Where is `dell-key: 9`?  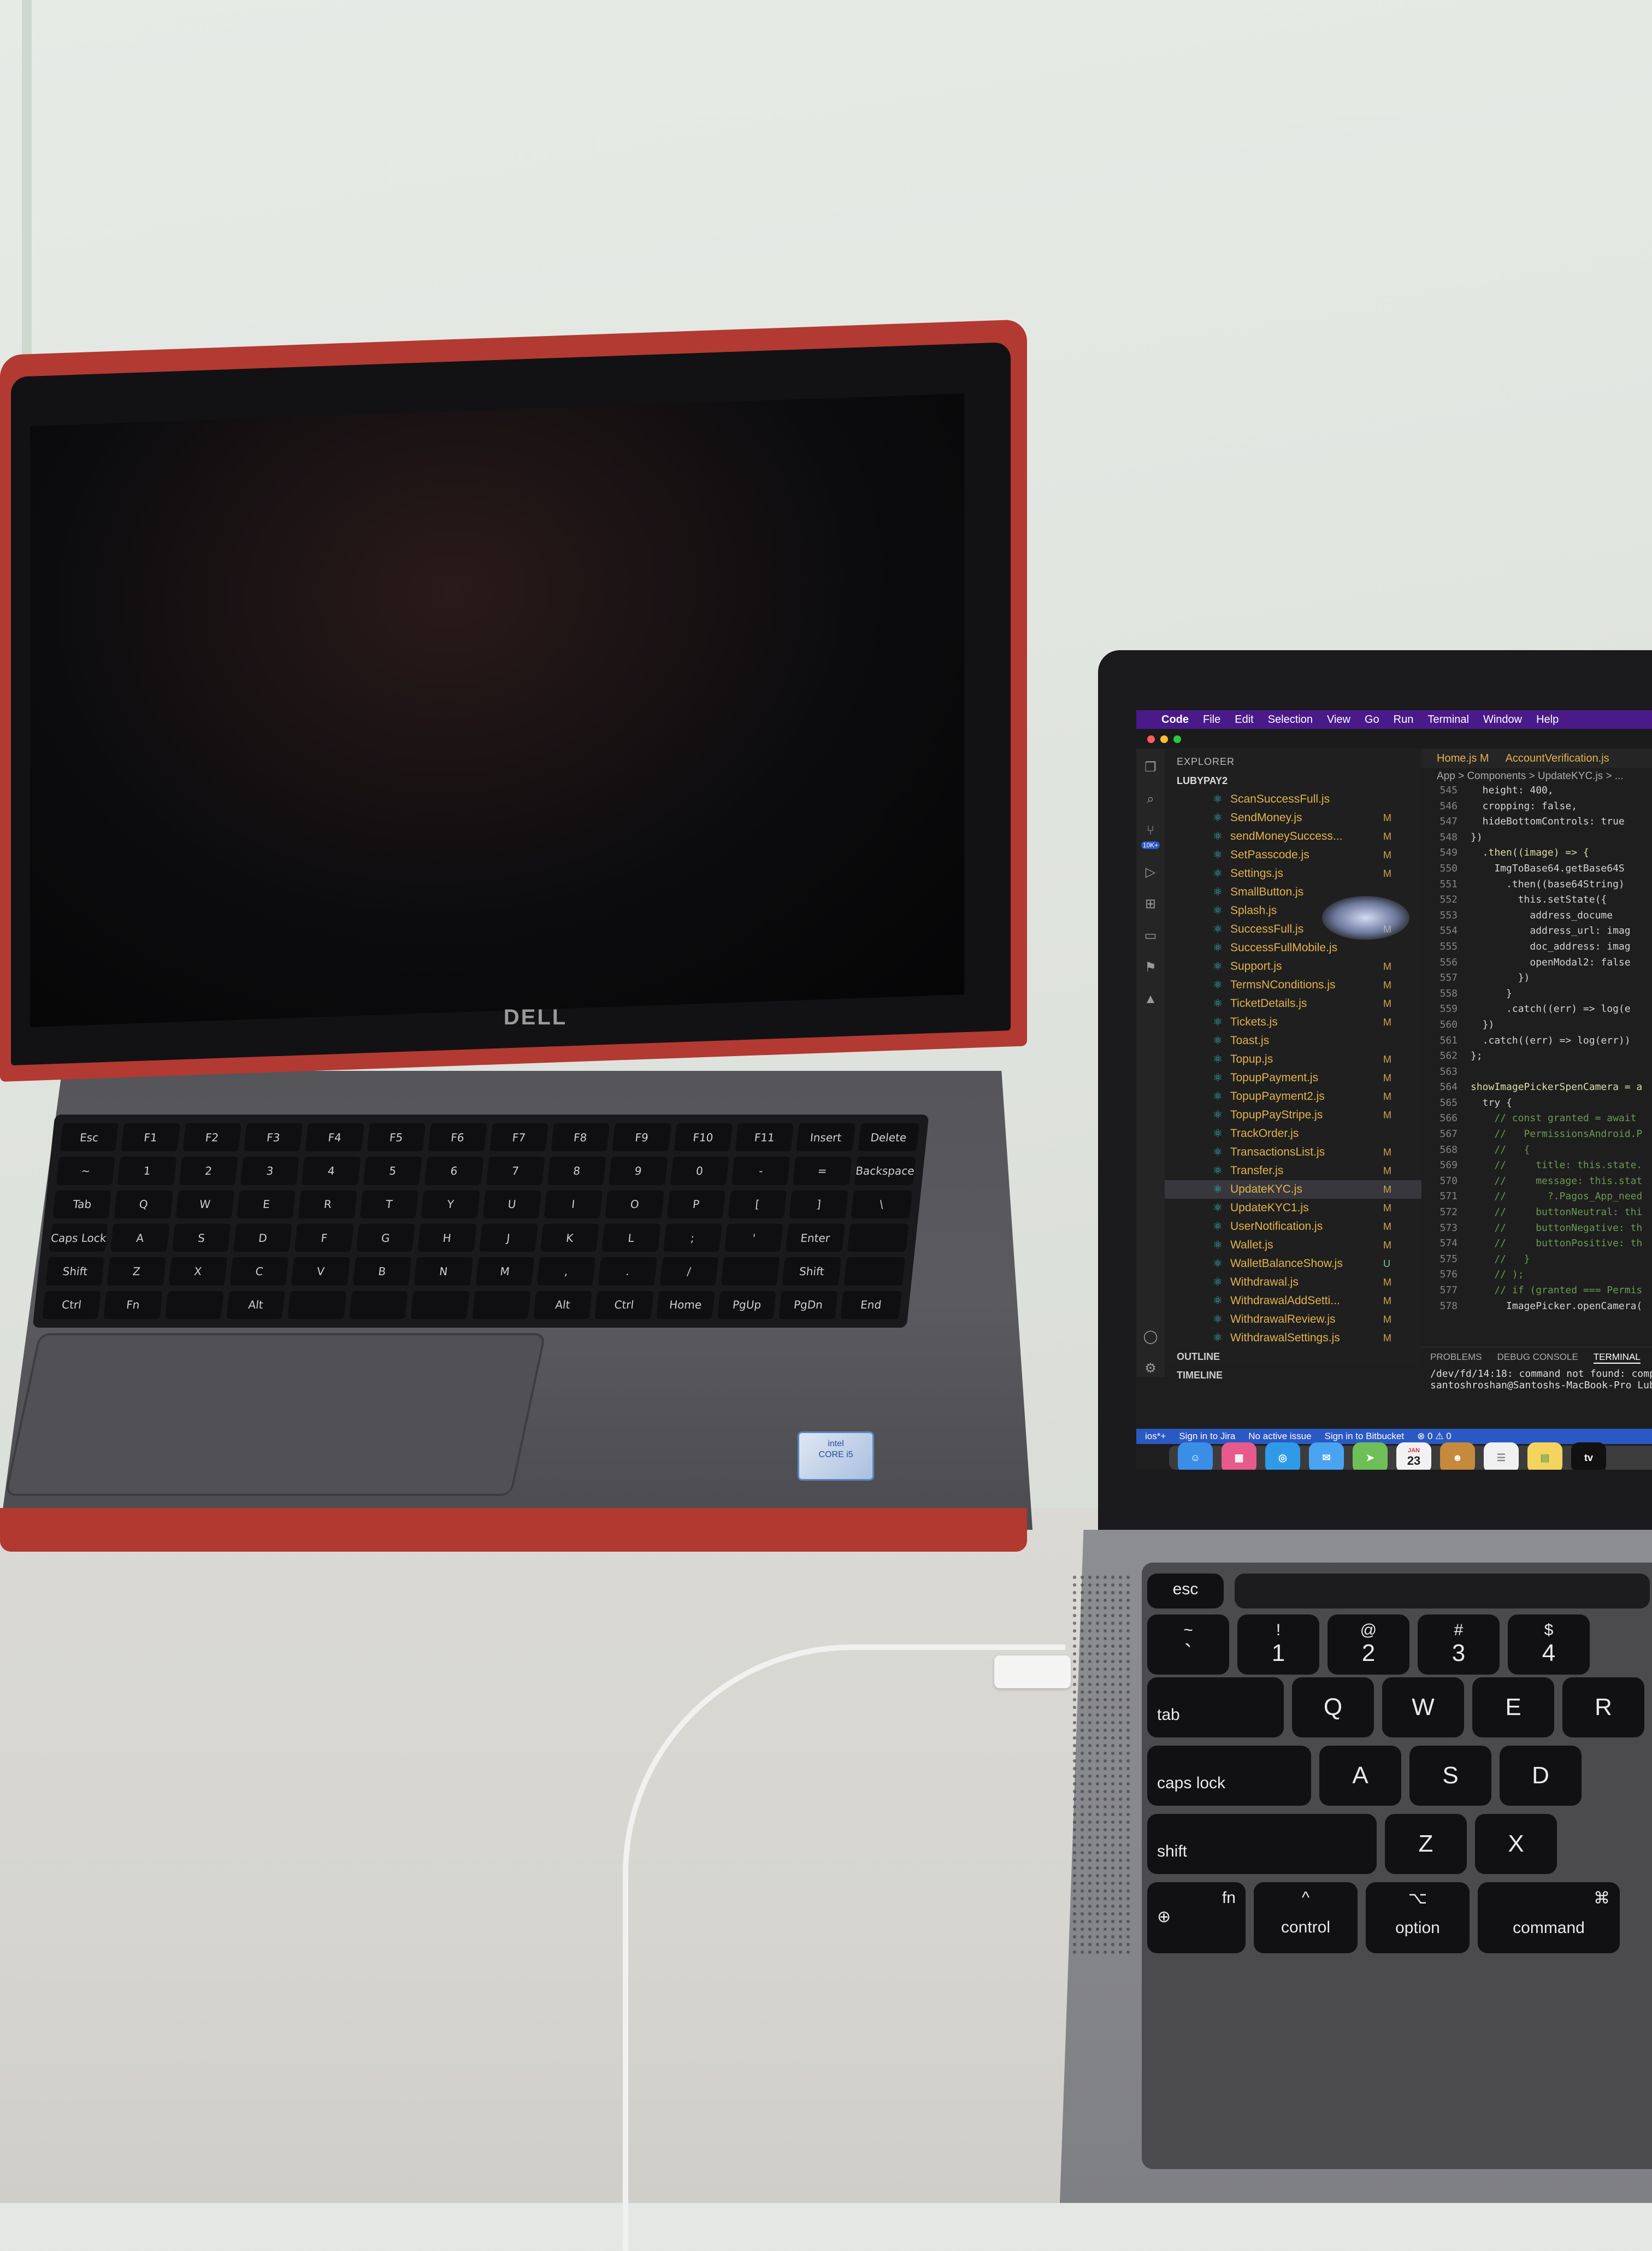 dell-key: 9 is located at coordinates (638, 1171).